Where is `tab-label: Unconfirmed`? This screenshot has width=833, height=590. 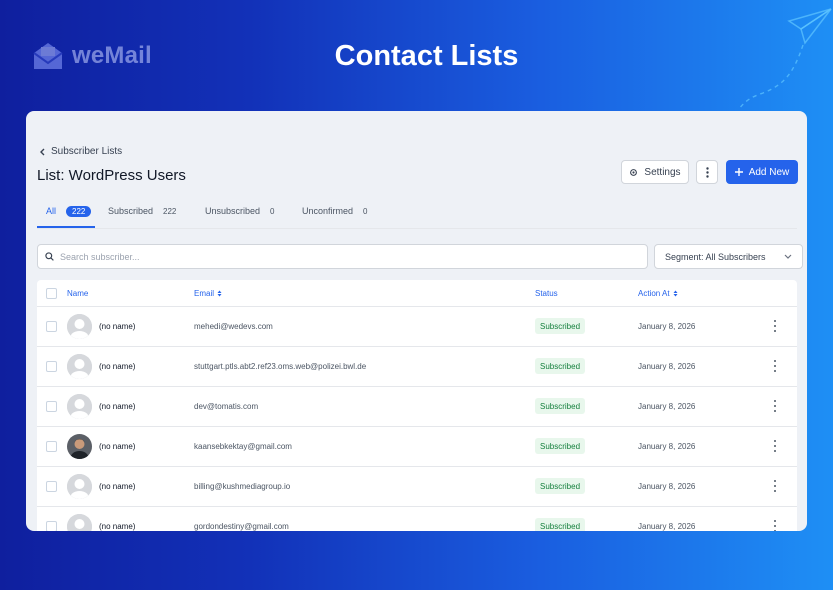
tab-label: Unconfirmed is located at coordinates (328, 211).